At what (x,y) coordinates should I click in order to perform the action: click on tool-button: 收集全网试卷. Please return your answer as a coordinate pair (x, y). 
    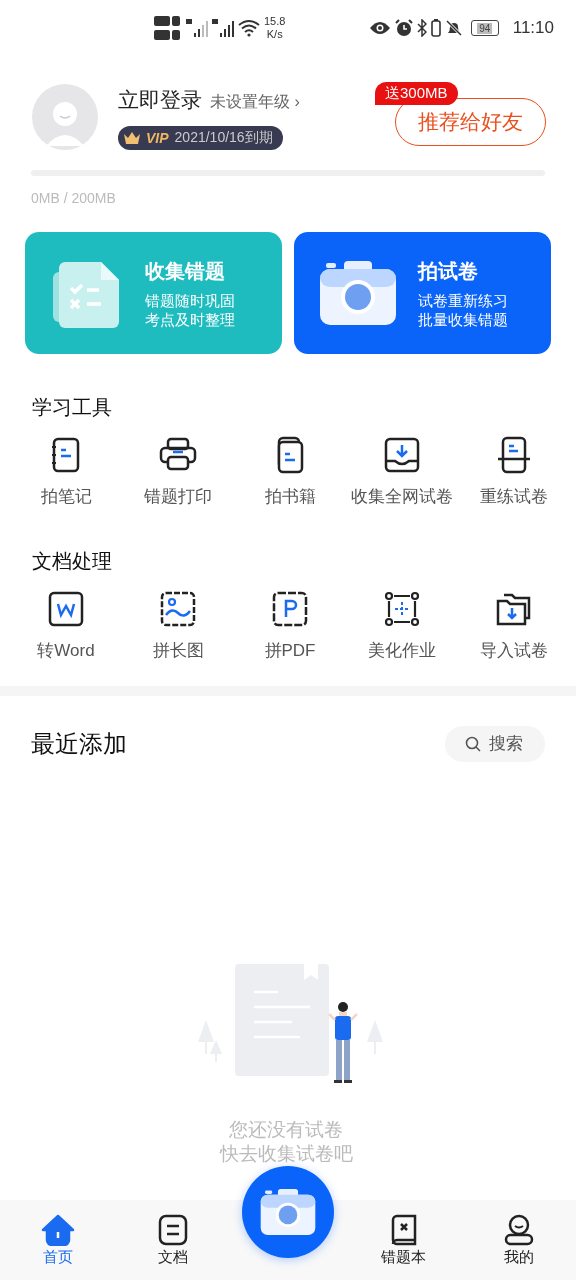
    Looking at the image, I should click on (402, 471).